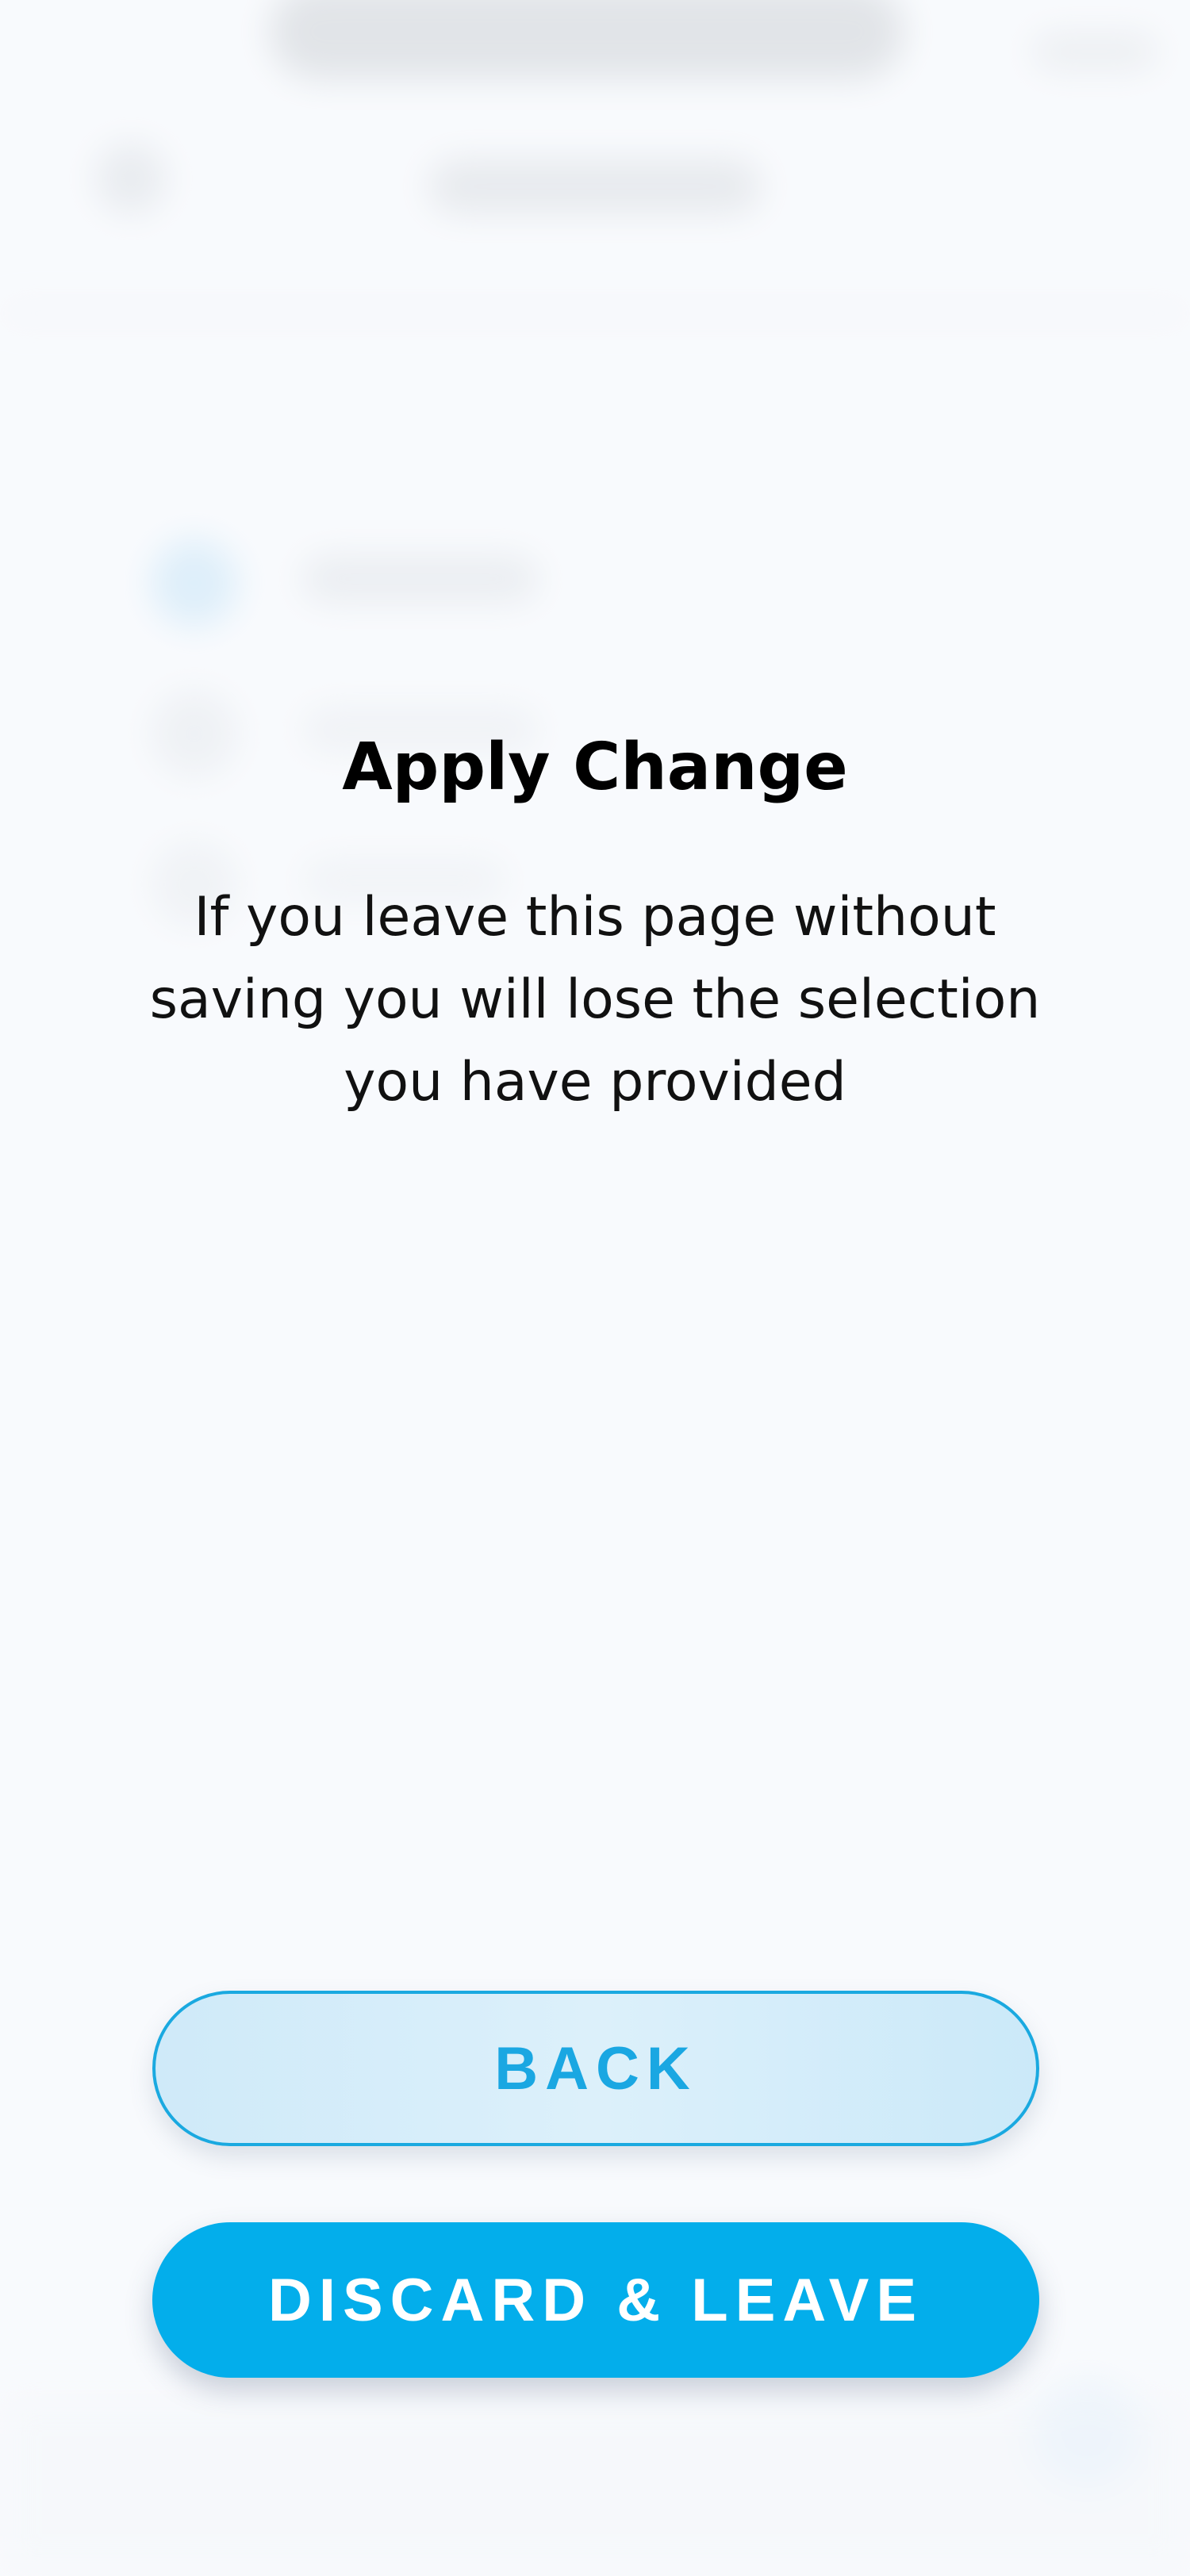 The width and height of the screenshot is (1190, 2576). What do you see at coordinates (595, 768) in the screenshot?
I see `dialog-title: Apply Change` at bounding box center [595, 768].